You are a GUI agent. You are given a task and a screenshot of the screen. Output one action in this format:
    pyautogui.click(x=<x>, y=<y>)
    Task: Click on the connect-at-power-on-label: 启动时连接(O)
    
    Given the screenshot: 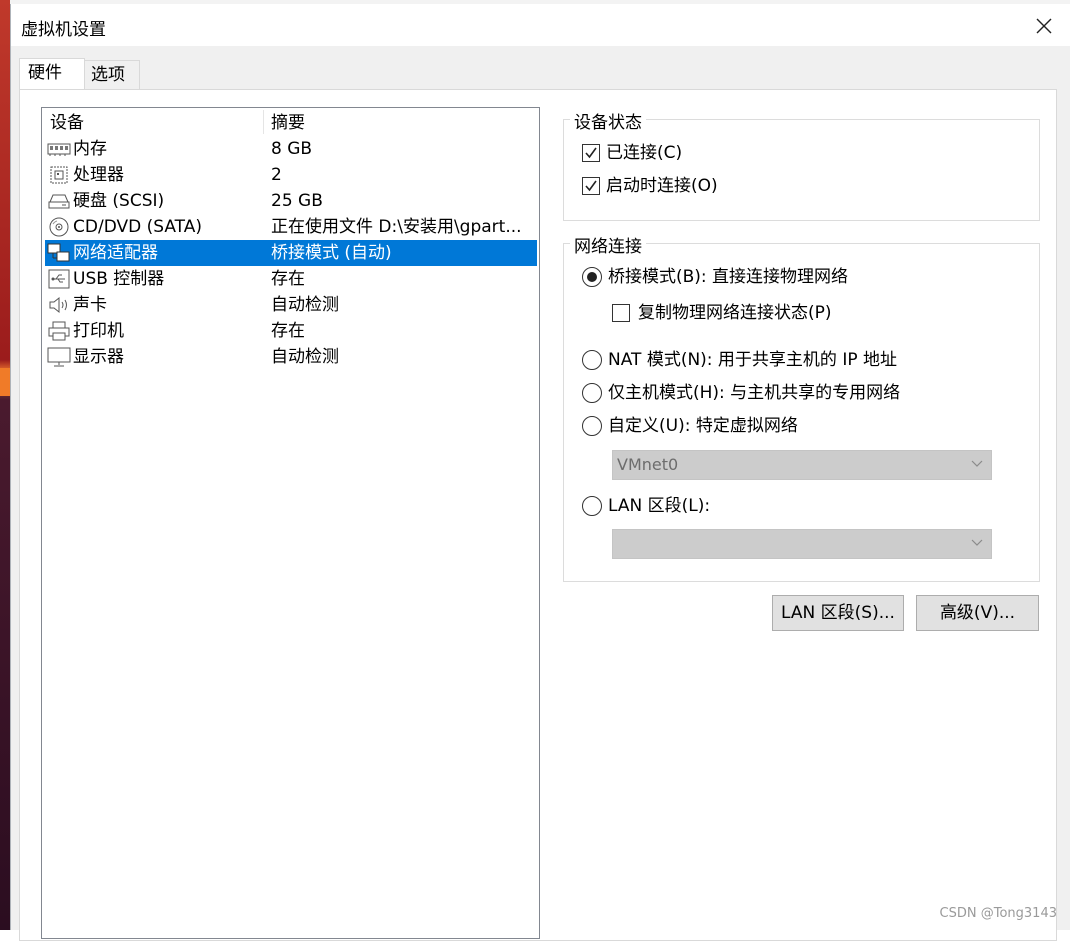 What is the action you would take?
    pyautogui.click(x=662, y=186)
    